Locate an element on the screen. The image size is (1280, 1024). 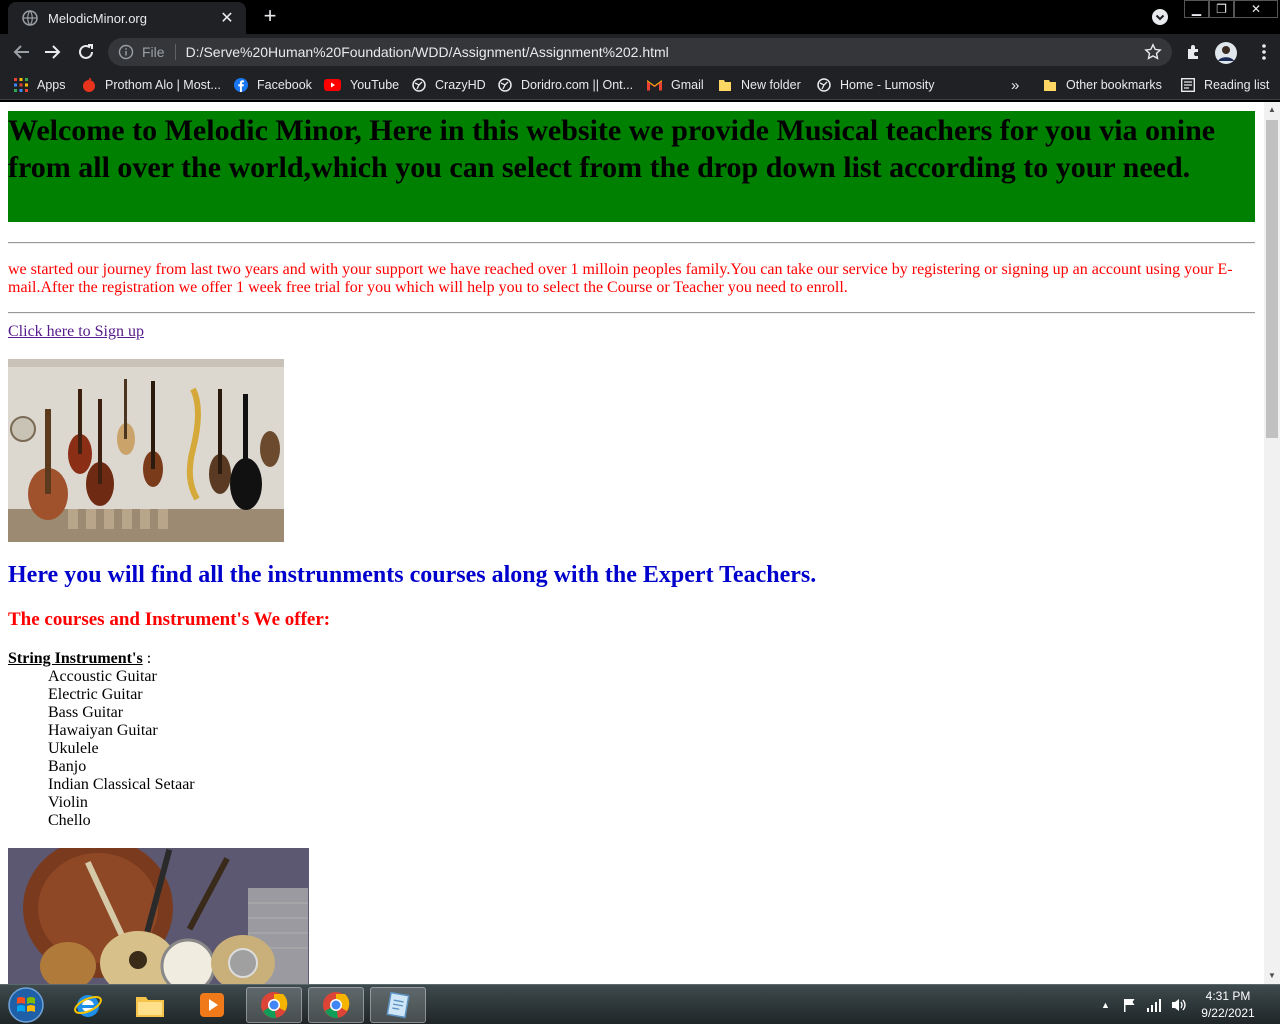
tab-title: MelodicMinor.org is located at coordinates (97, 18).